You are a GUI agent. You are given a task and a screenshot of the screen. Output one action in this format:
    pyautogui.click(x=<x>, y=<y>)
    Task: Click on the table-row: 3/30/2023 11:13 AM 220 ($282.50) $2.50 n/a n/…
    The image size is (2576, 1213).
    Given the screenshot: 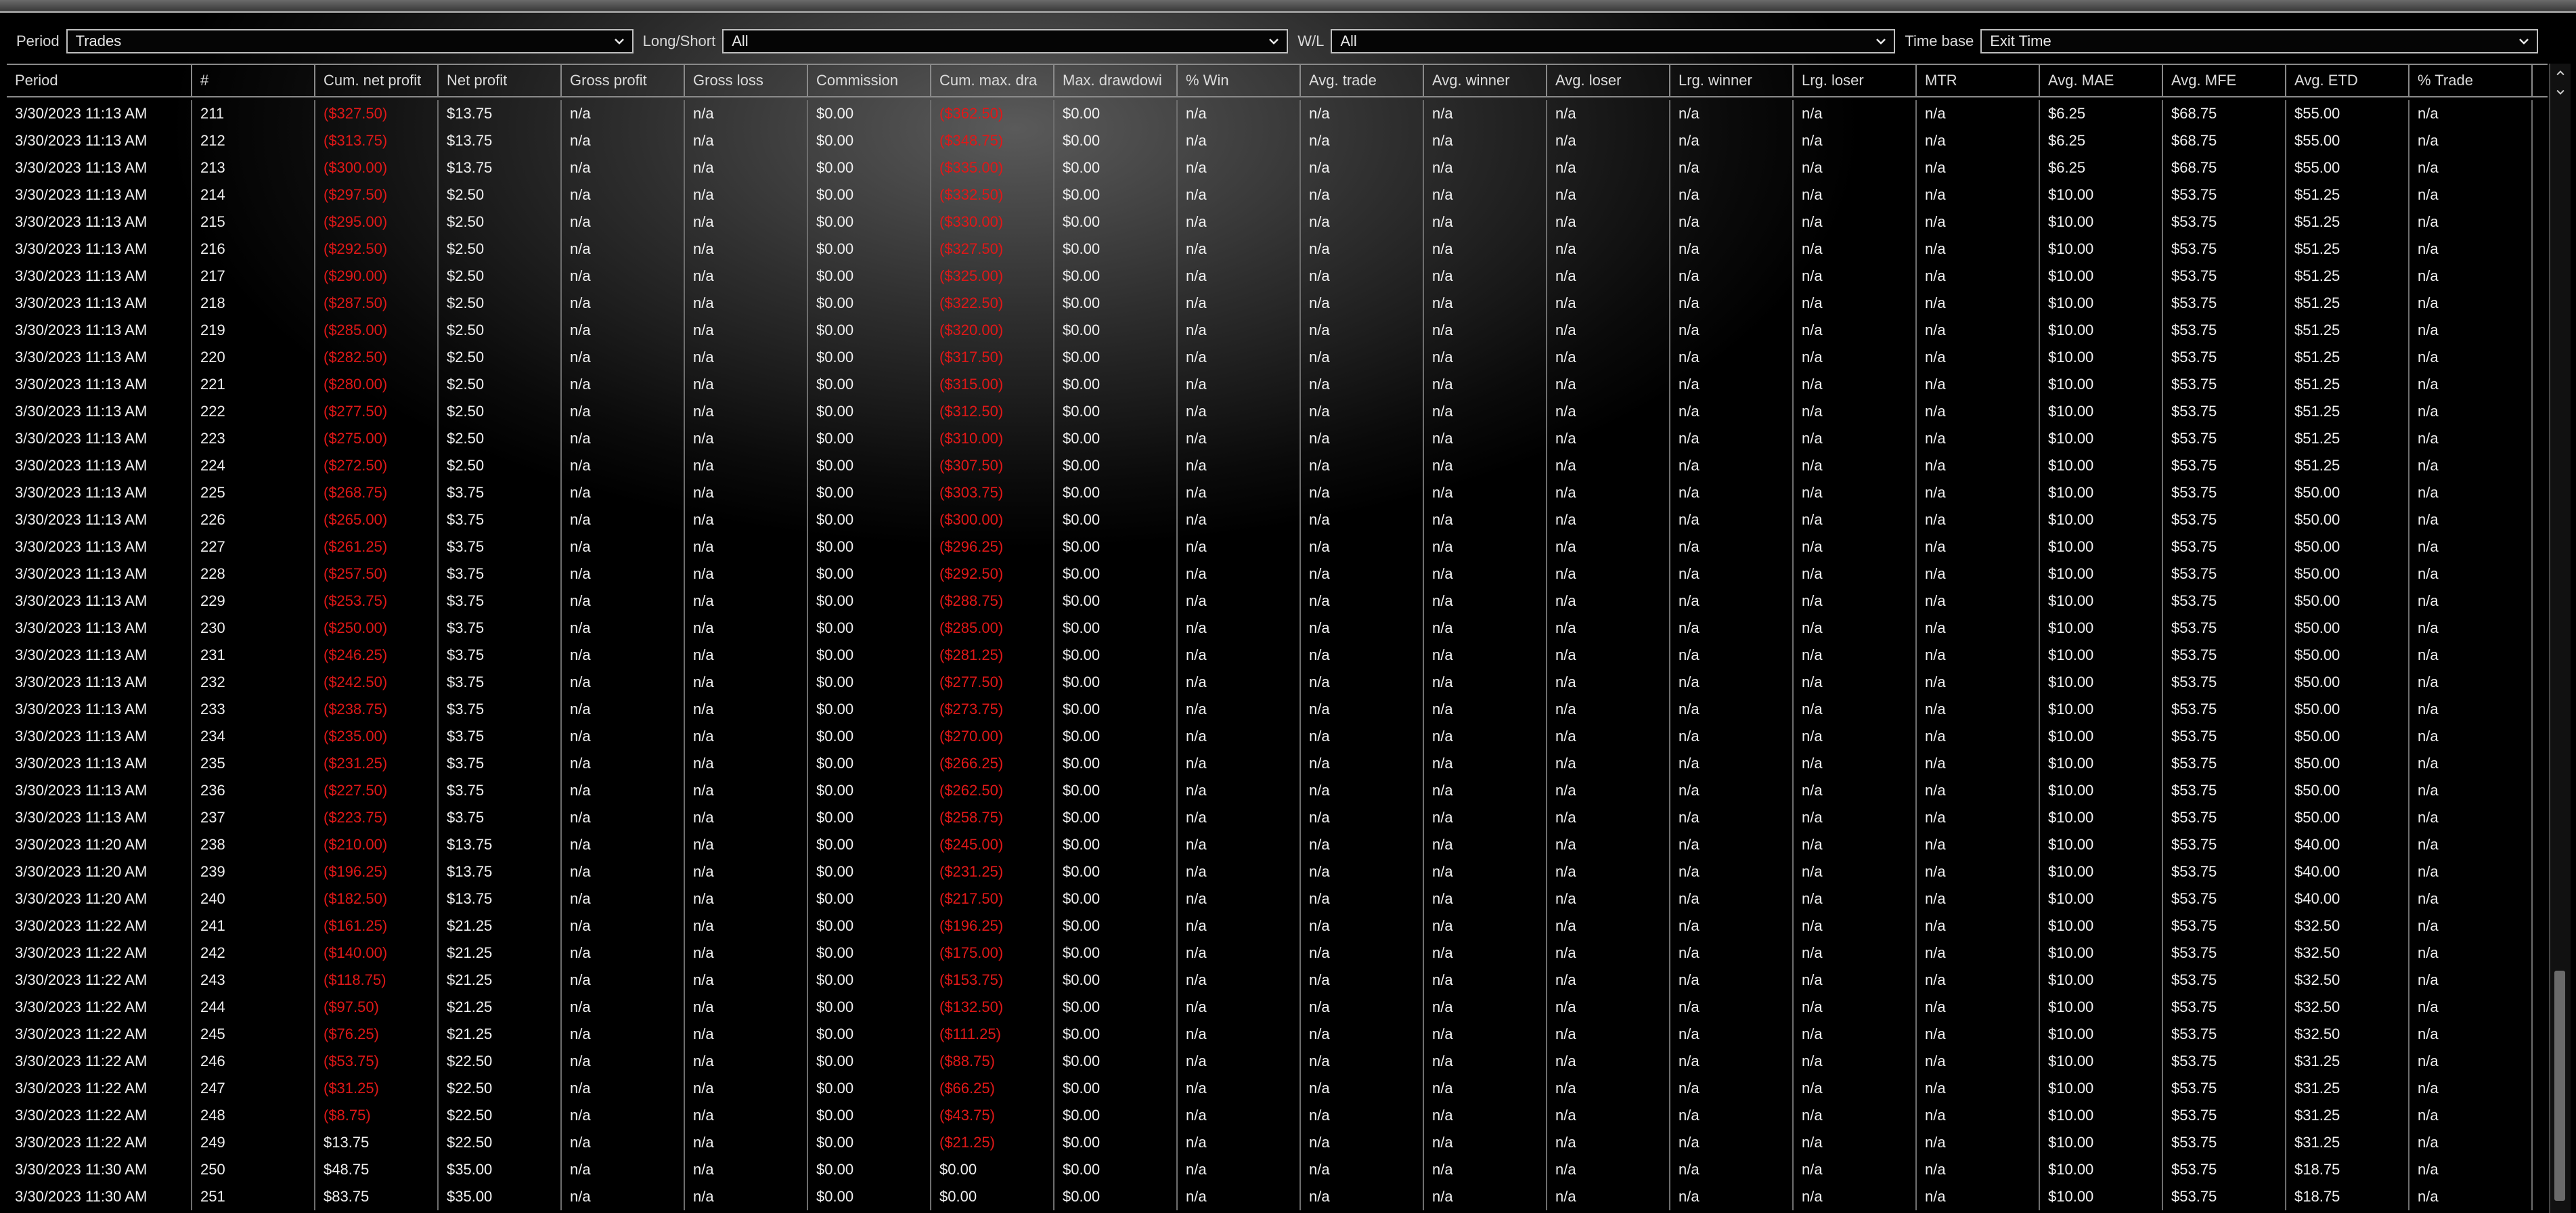 What is the action you would take?
    pyautogui.click(x=1277, y=357)
    